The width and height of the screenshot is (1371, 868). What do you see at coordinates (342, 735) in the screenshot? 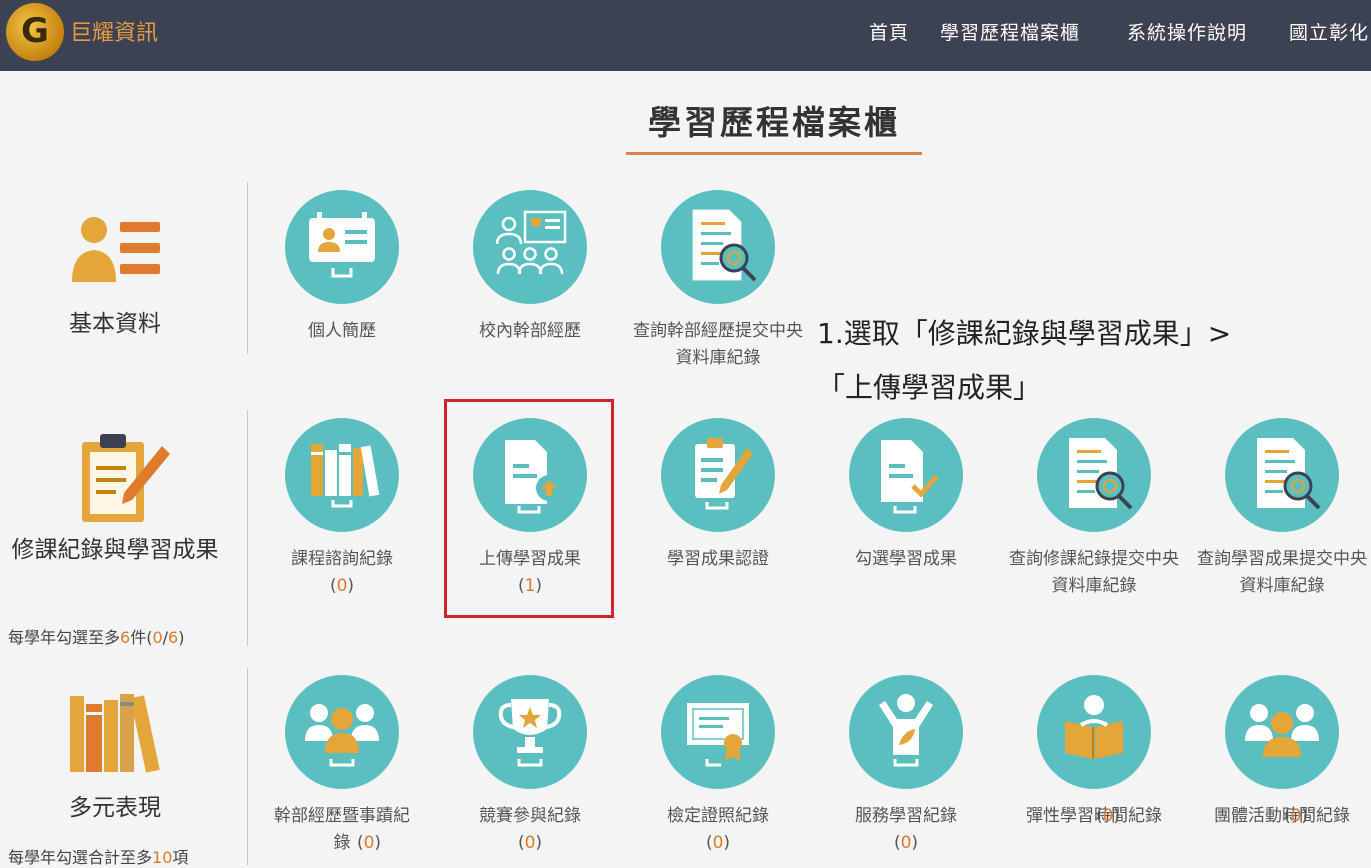
I see `group-leader-icon` at bounding box center [342, 735].